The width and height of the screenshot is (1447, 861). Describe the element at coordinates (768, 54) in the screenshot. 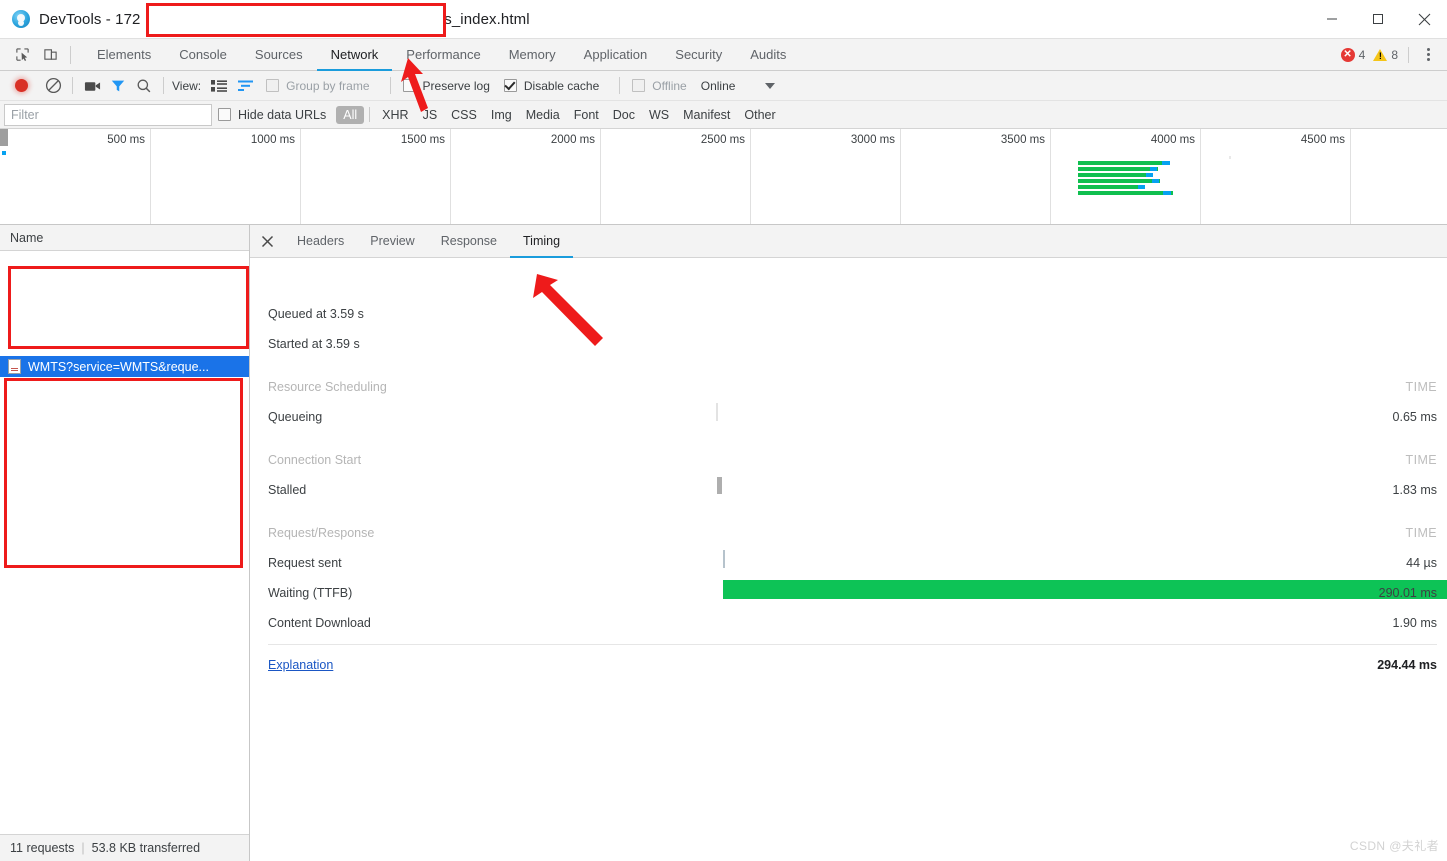

I see `tab-audits: Audits` at that location.